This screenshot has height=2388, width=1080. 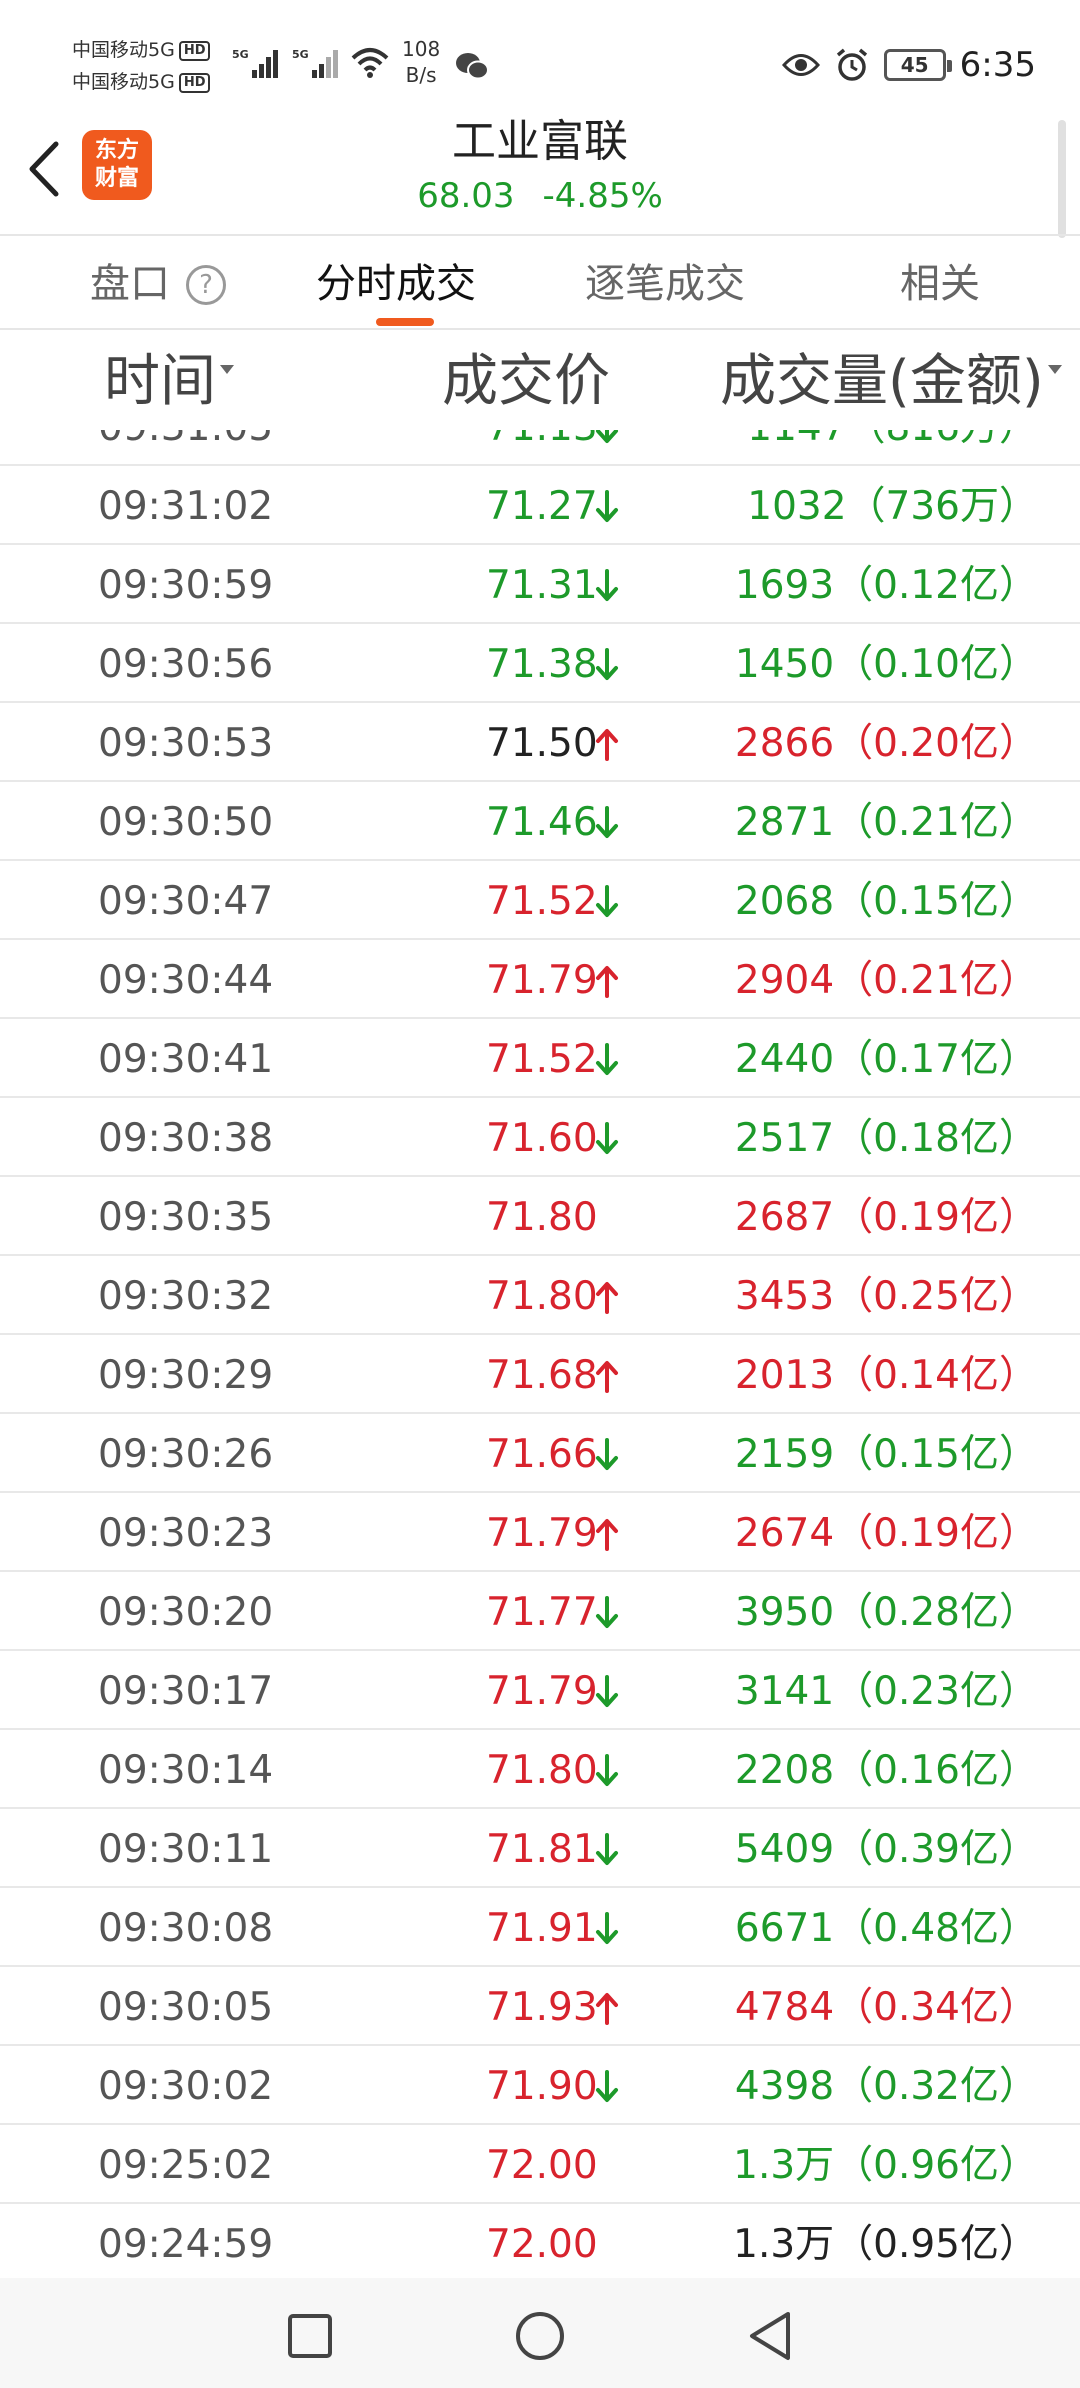 What do you see at coordinates (300, 54) in the screenshot?
I see `signal-2-label: 5G` at bounding box center [300, 54].